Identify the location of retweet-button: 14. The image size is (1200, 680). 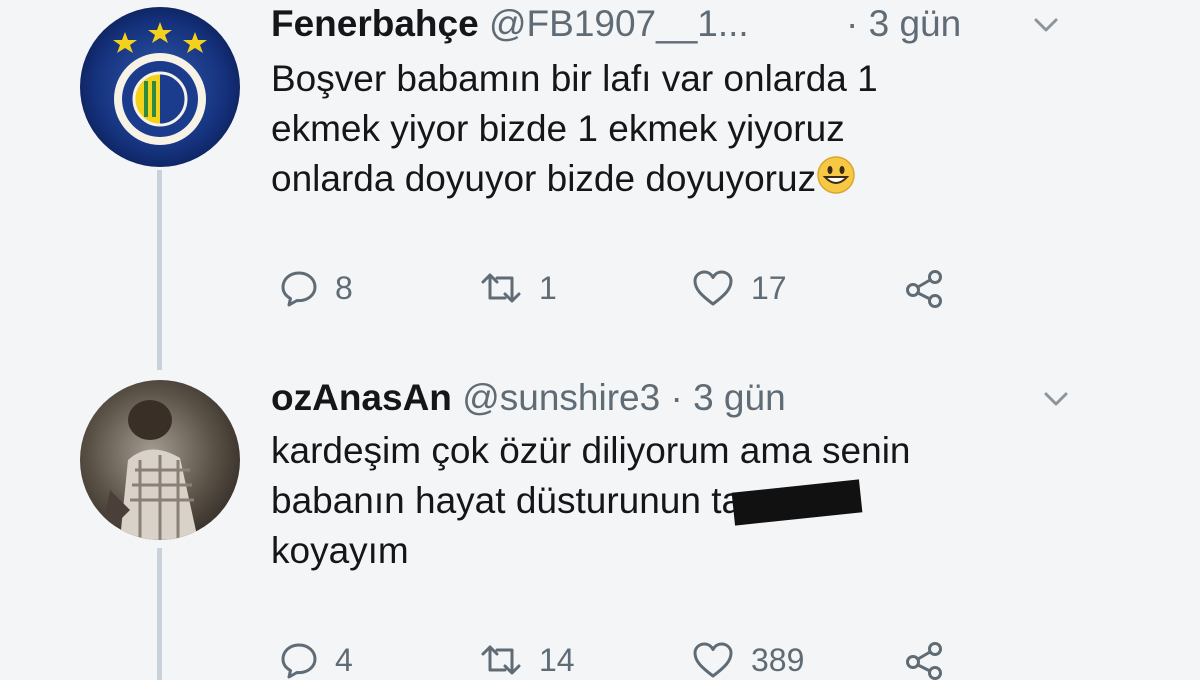
(527, 660).